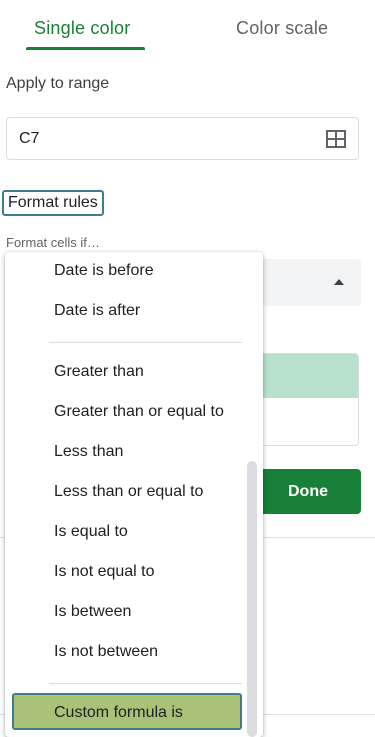 The image size is (375, 737). What do you see at coordinates (182, 138) in the screenshot?
I see `range-input: C7` at bounding box center [182, 138].